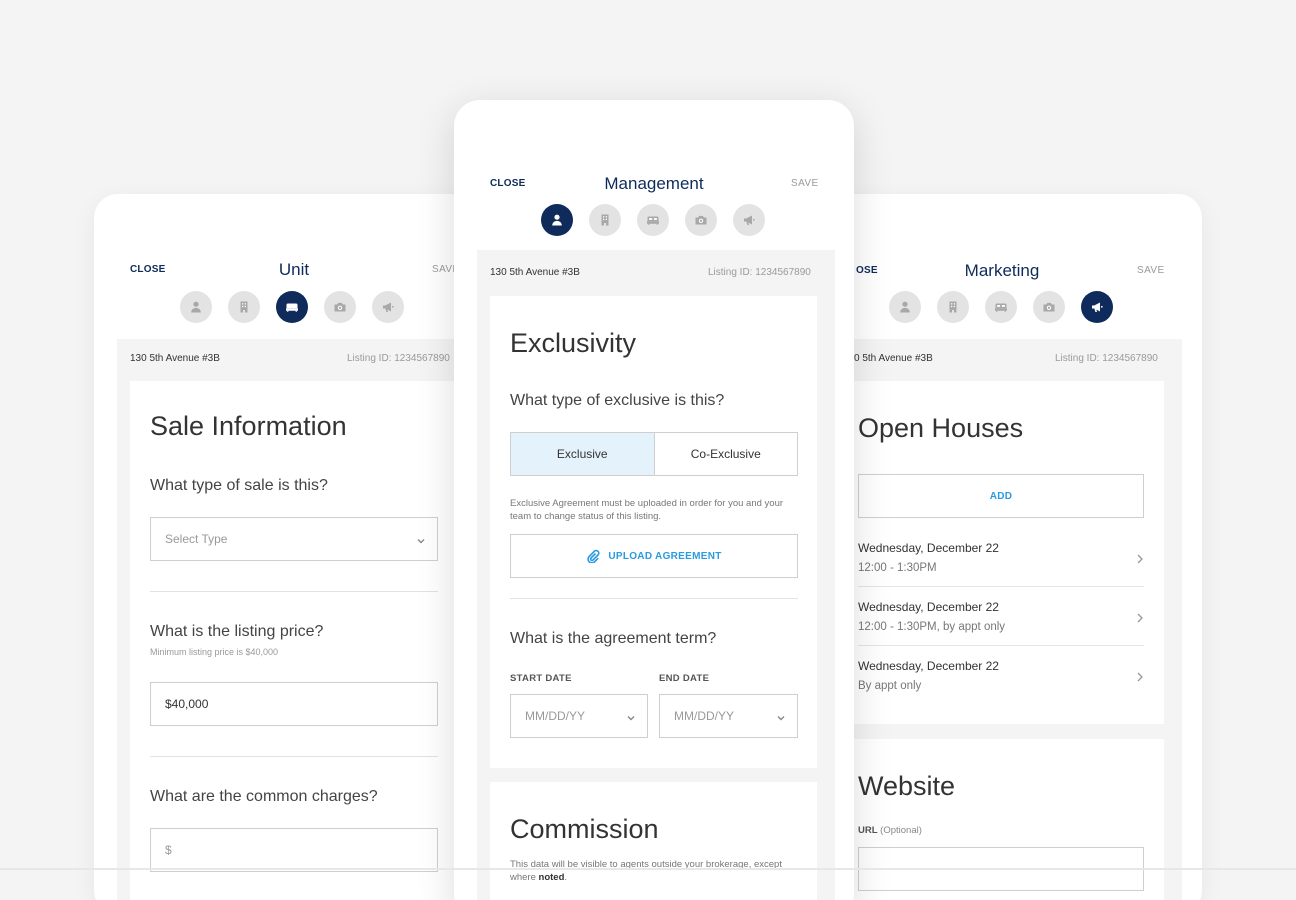  I want to click on commission-note-bold: noted, so click(551, 877).